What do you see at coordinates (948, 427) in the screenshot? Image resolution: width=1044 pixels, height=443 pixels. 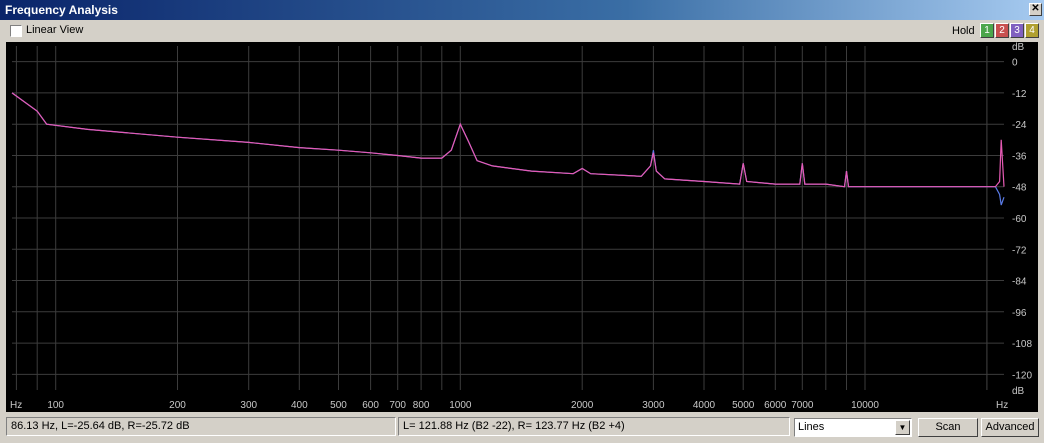 I see `scan-button: Scan` at bounding box center [948, 427].